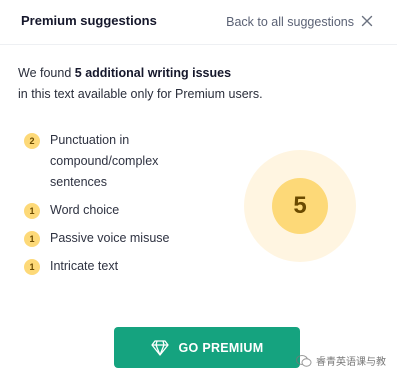 This screenshot has height=378, width=397. I want to click on watermark: 睿青英语课与教, so click(341, 360).